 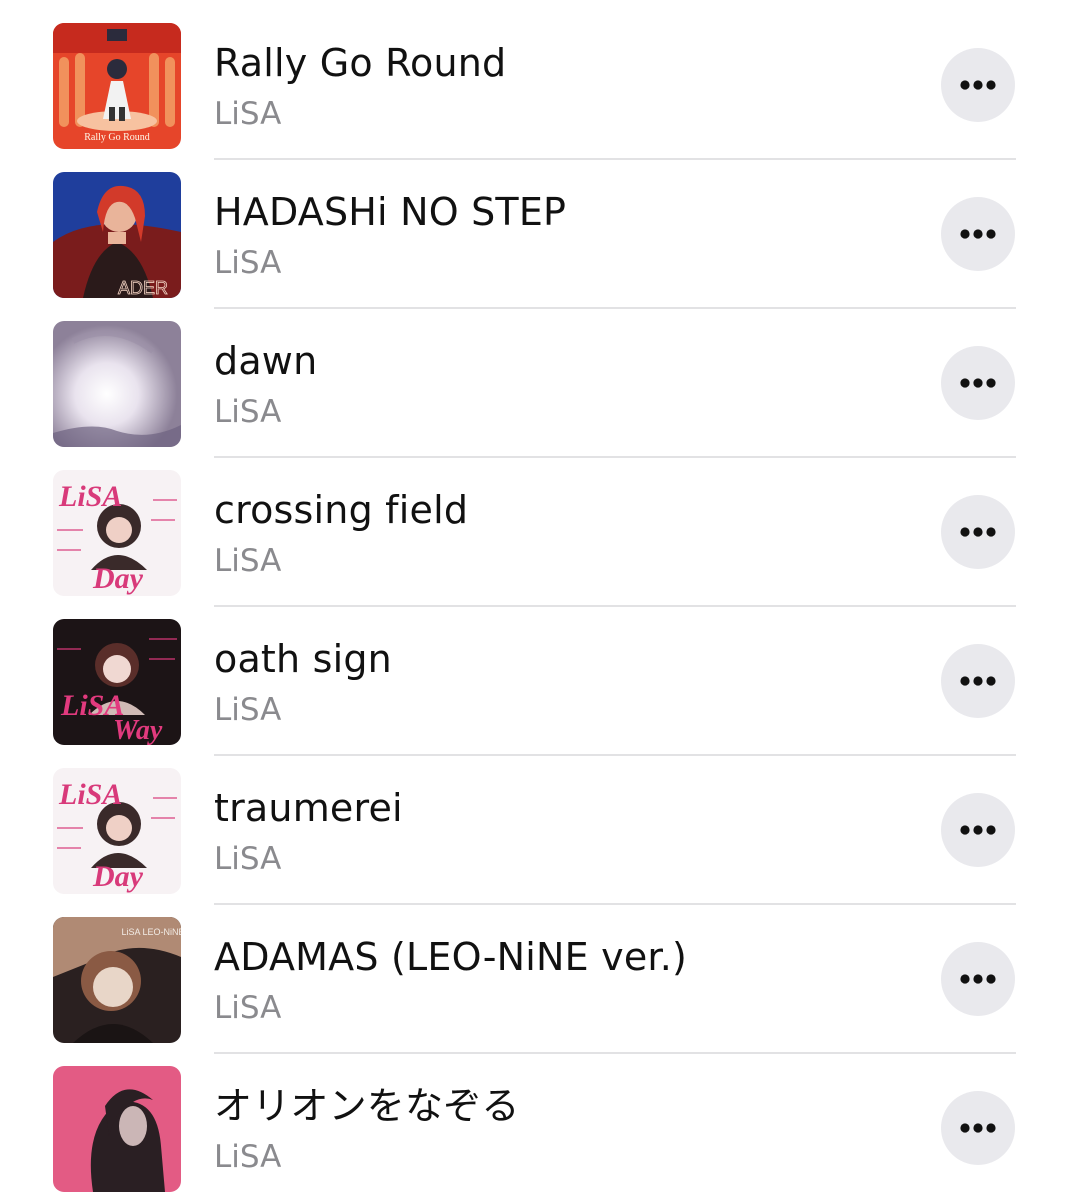 What do you see at coordinates (451, 957) in the screenshot?
I see `song-title: ADAMAS (LEO-NiNE ver.)` at bounding box center [451, 957].